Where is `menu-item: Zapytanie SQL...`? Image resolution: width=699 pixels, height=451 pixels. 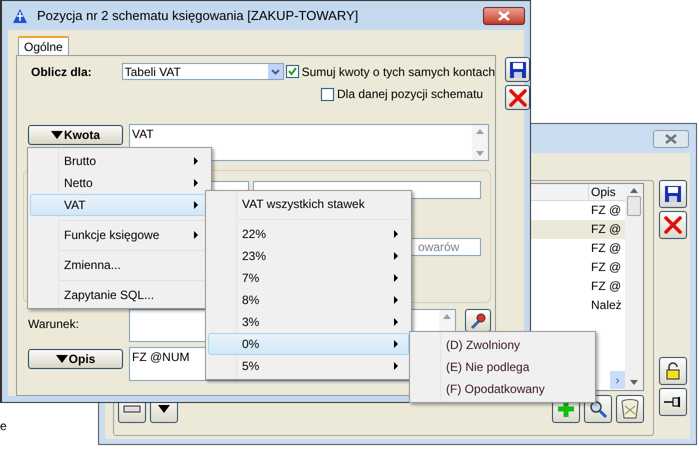
menu-item: Zapytanie SQL... is located at coordinates (119, 295).